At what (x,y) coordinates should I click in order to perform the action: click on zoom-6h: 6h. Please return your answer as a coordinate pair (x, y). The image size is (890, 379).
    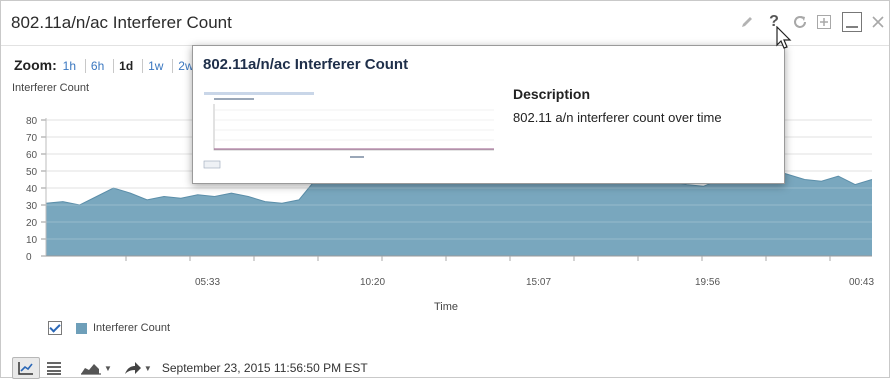
    Looking at the image, I should click on (97, 66).